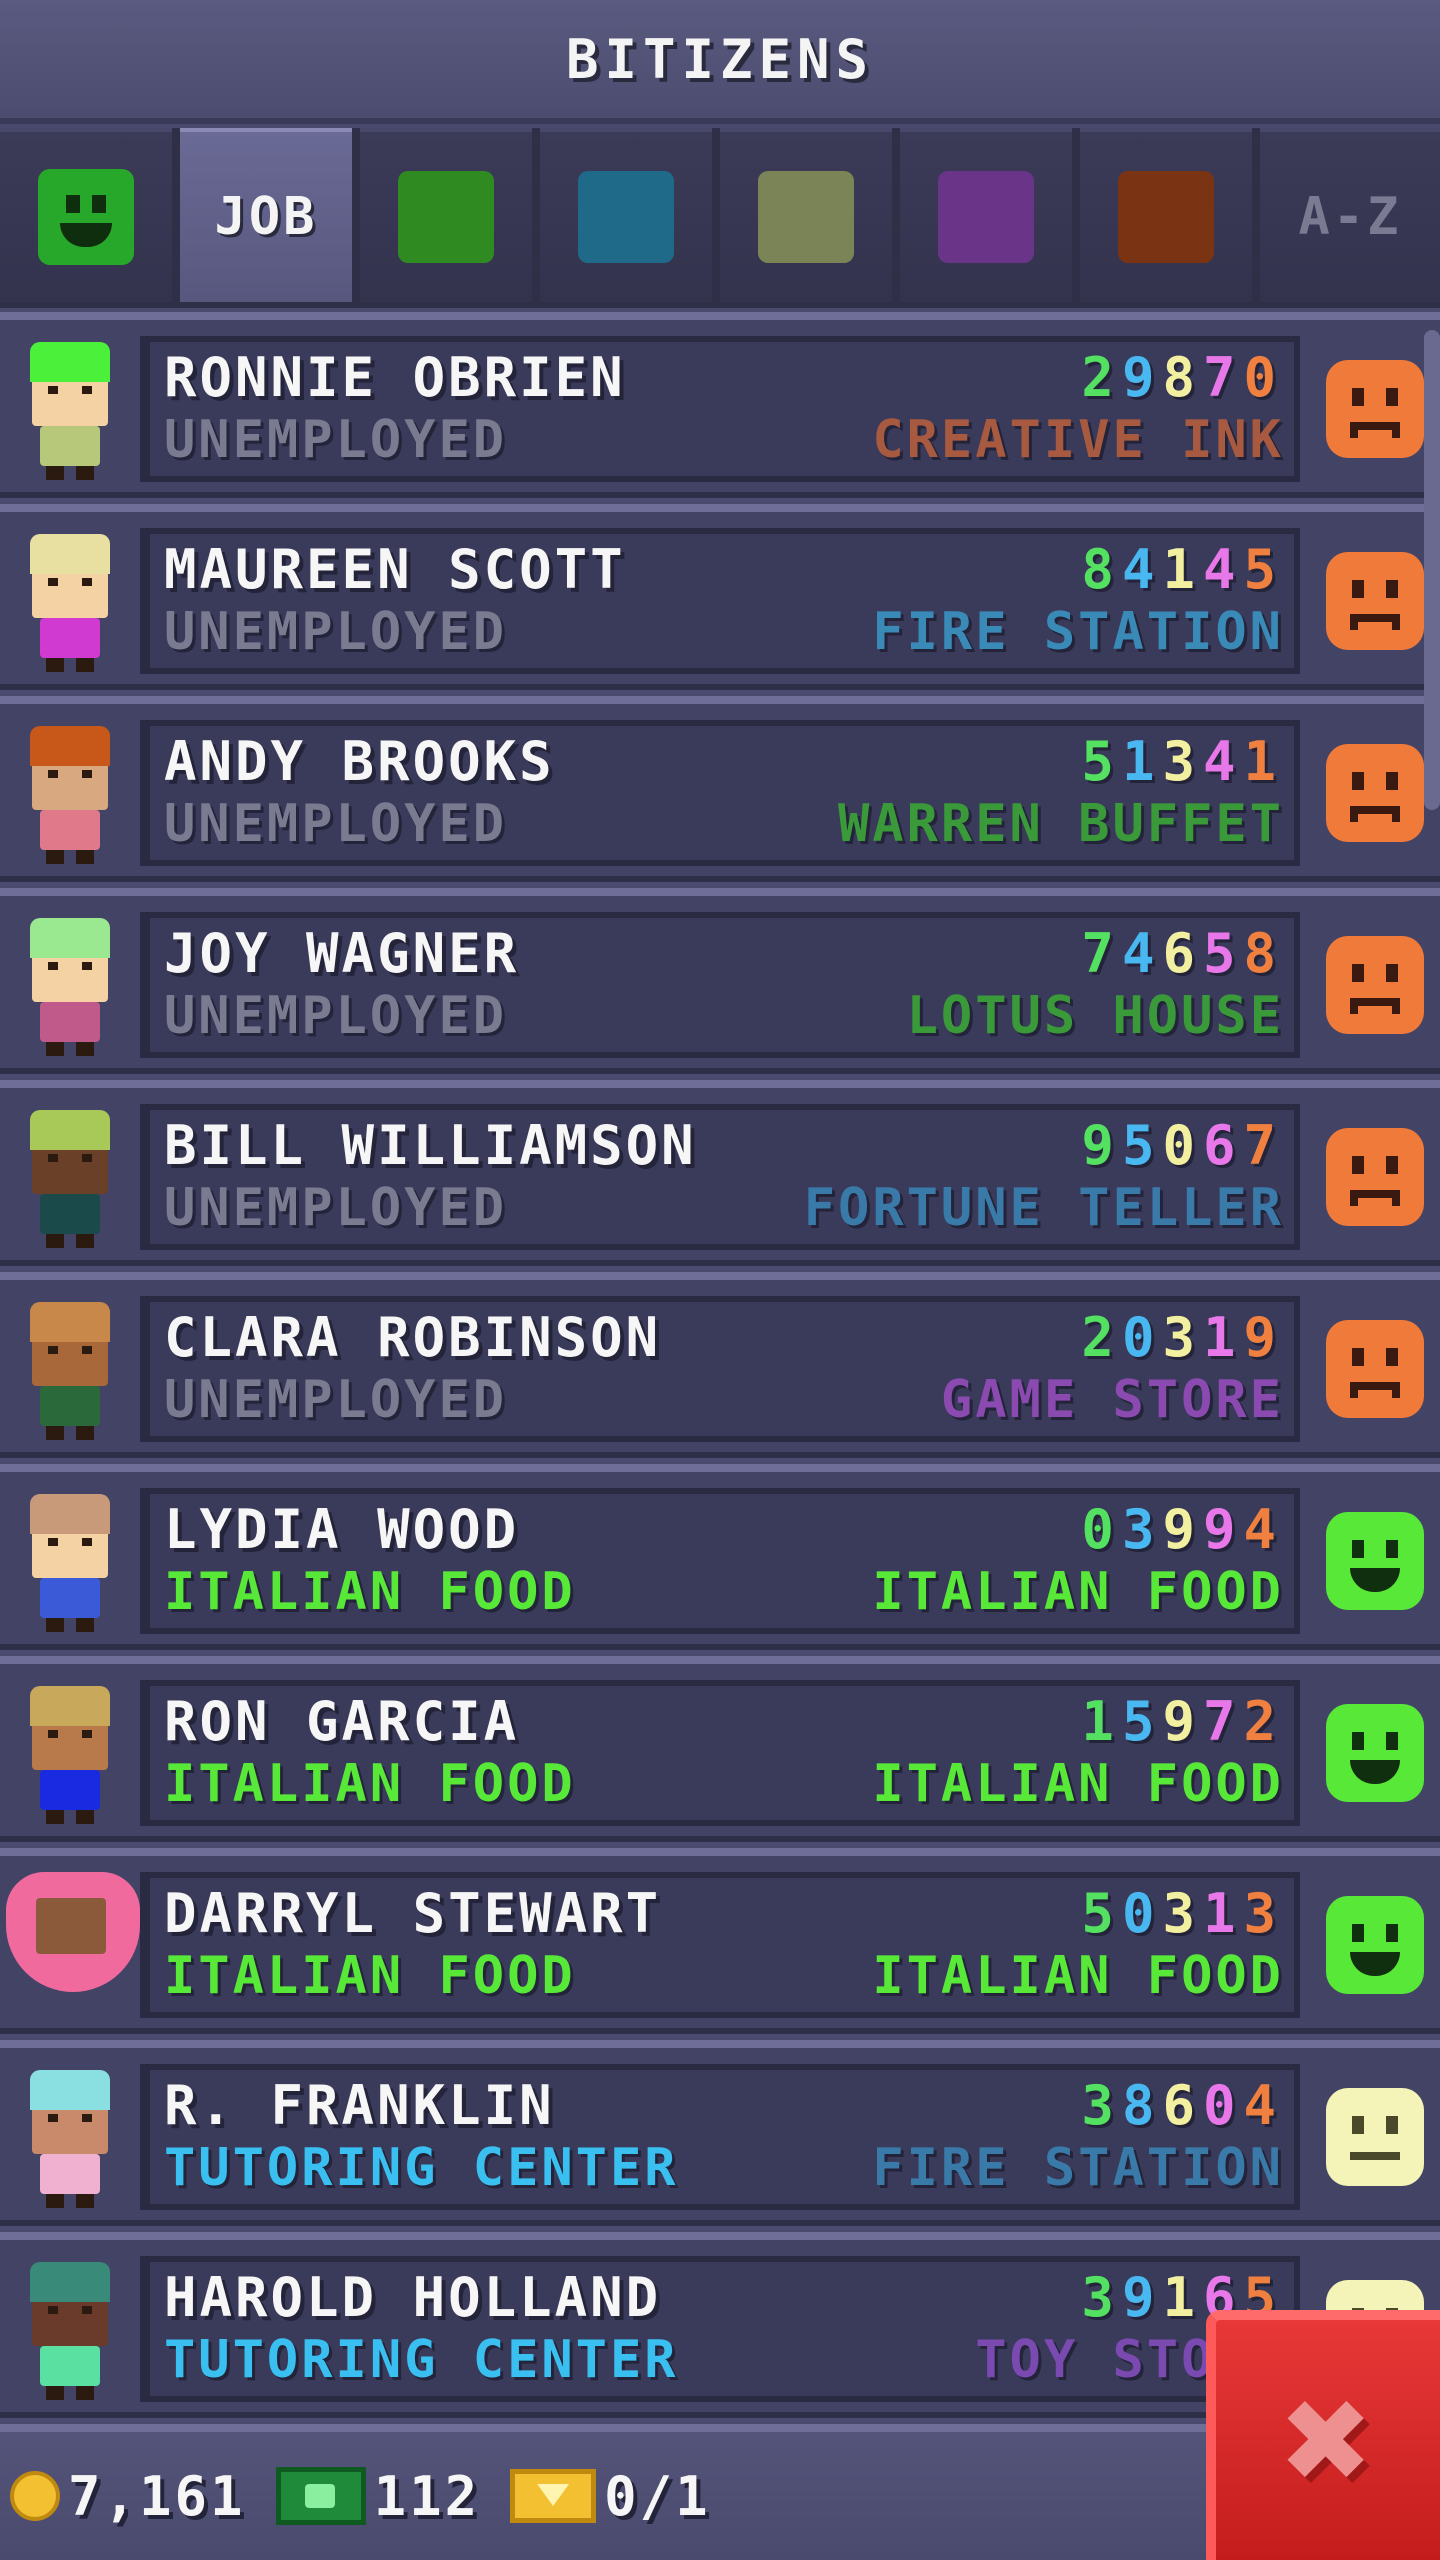 Image resolution: width=1440 pixels, height=2560 pixels. I want to click on tab-label: A-Z, so click(1350, 217).